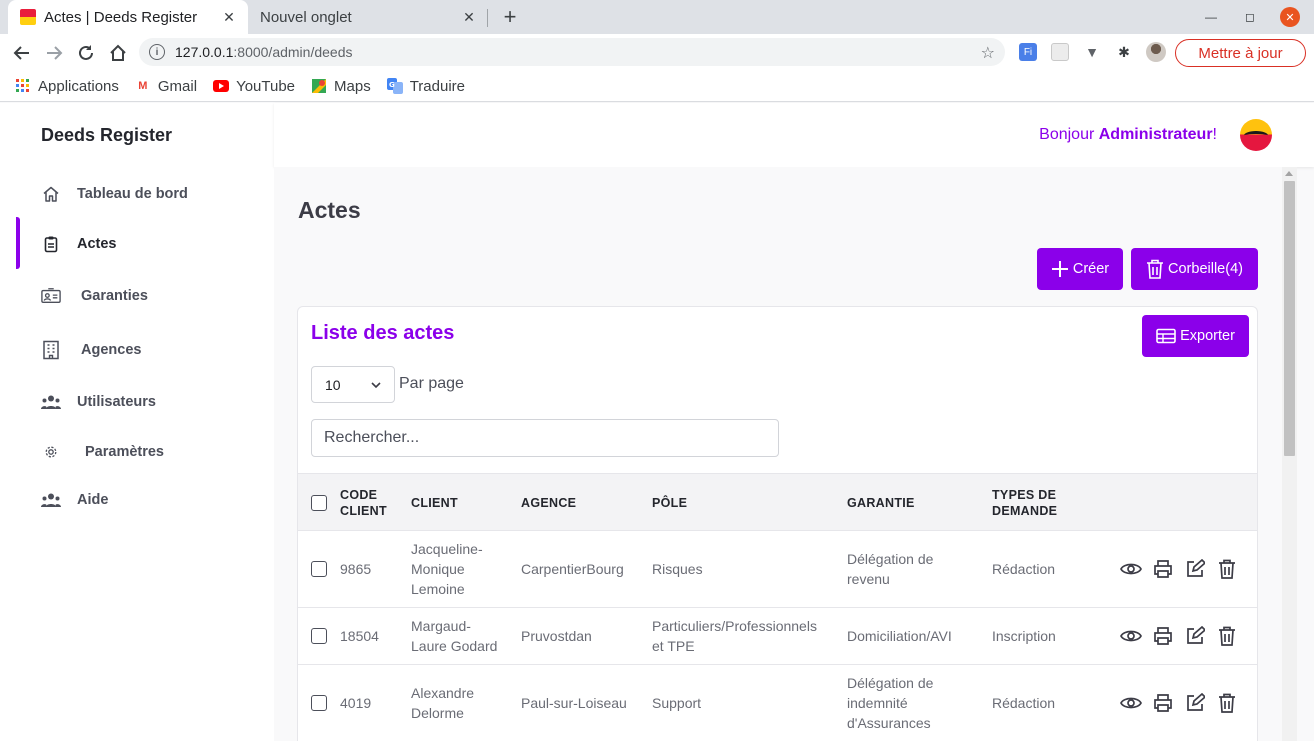  I want to click on column-header-agence: AGENCE, so click(548, 503).